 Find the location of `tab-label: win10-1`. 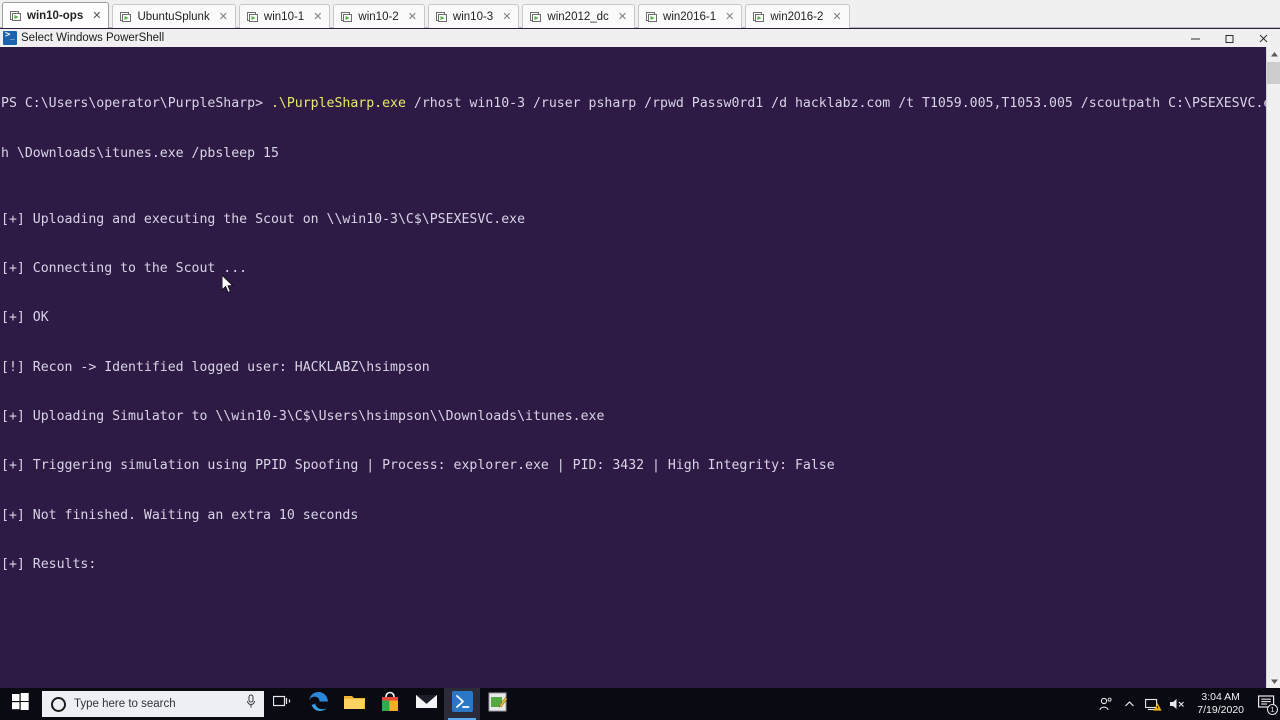

tab-label: win10-1 is located at coordinates (284, 16).